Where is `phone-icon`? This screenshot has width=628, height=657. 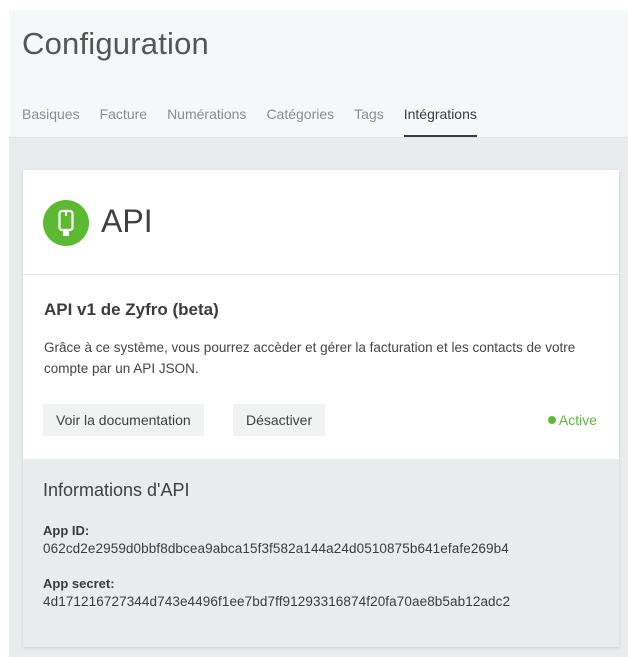 phone-icon is located at coordinates (66, 222).